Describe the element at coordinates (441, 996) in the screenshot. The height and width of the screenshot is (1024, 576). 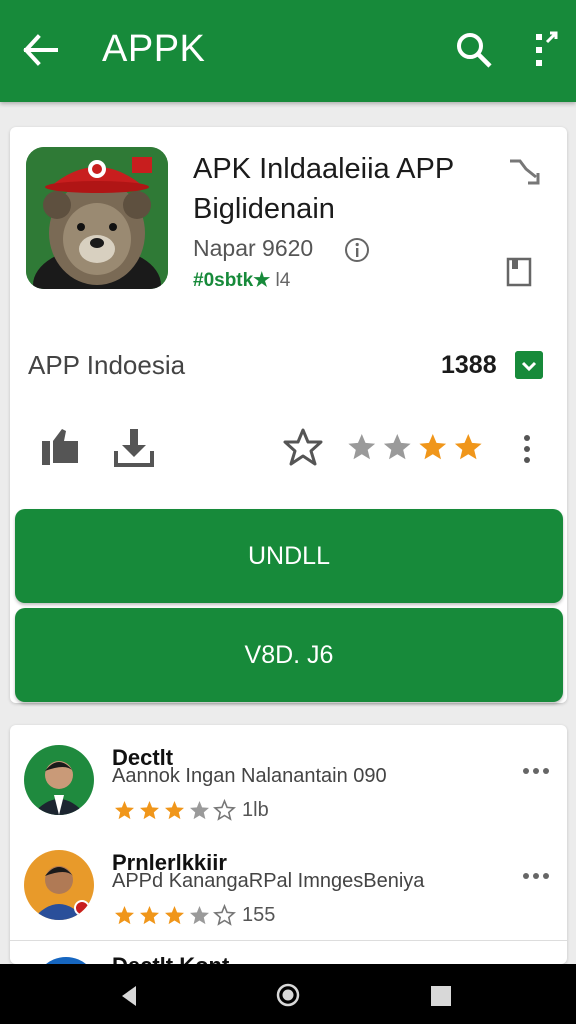
I see `nav-recent-icon` at that location.